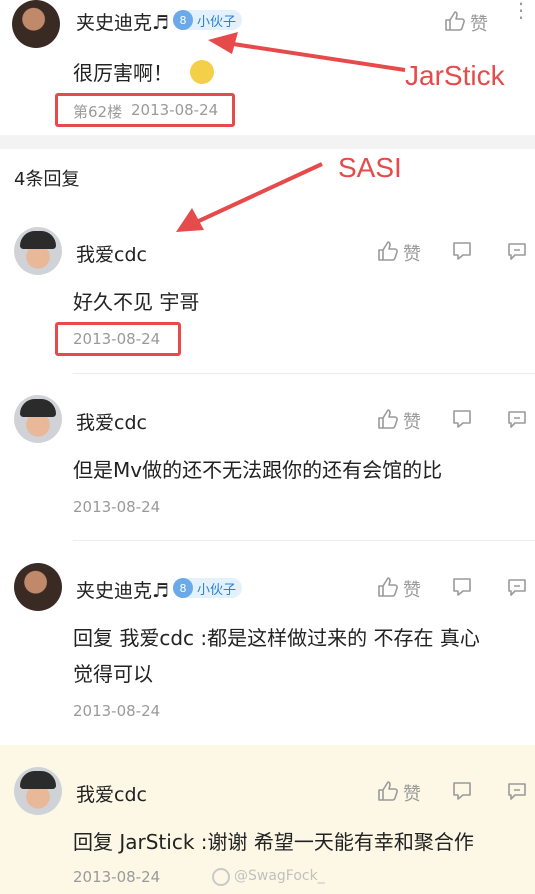  I want to click on replies-count: 4条回复, so click(47, 179).